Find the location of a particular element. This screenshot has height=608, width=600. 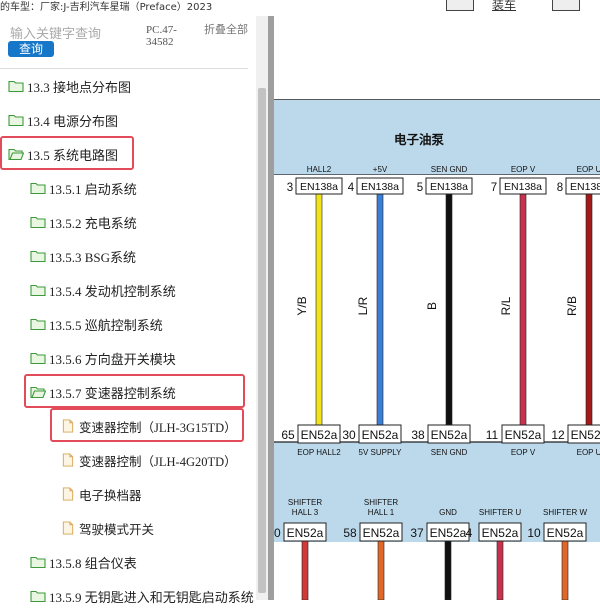

wire-color-label: B is located at coordinates (432, 306).